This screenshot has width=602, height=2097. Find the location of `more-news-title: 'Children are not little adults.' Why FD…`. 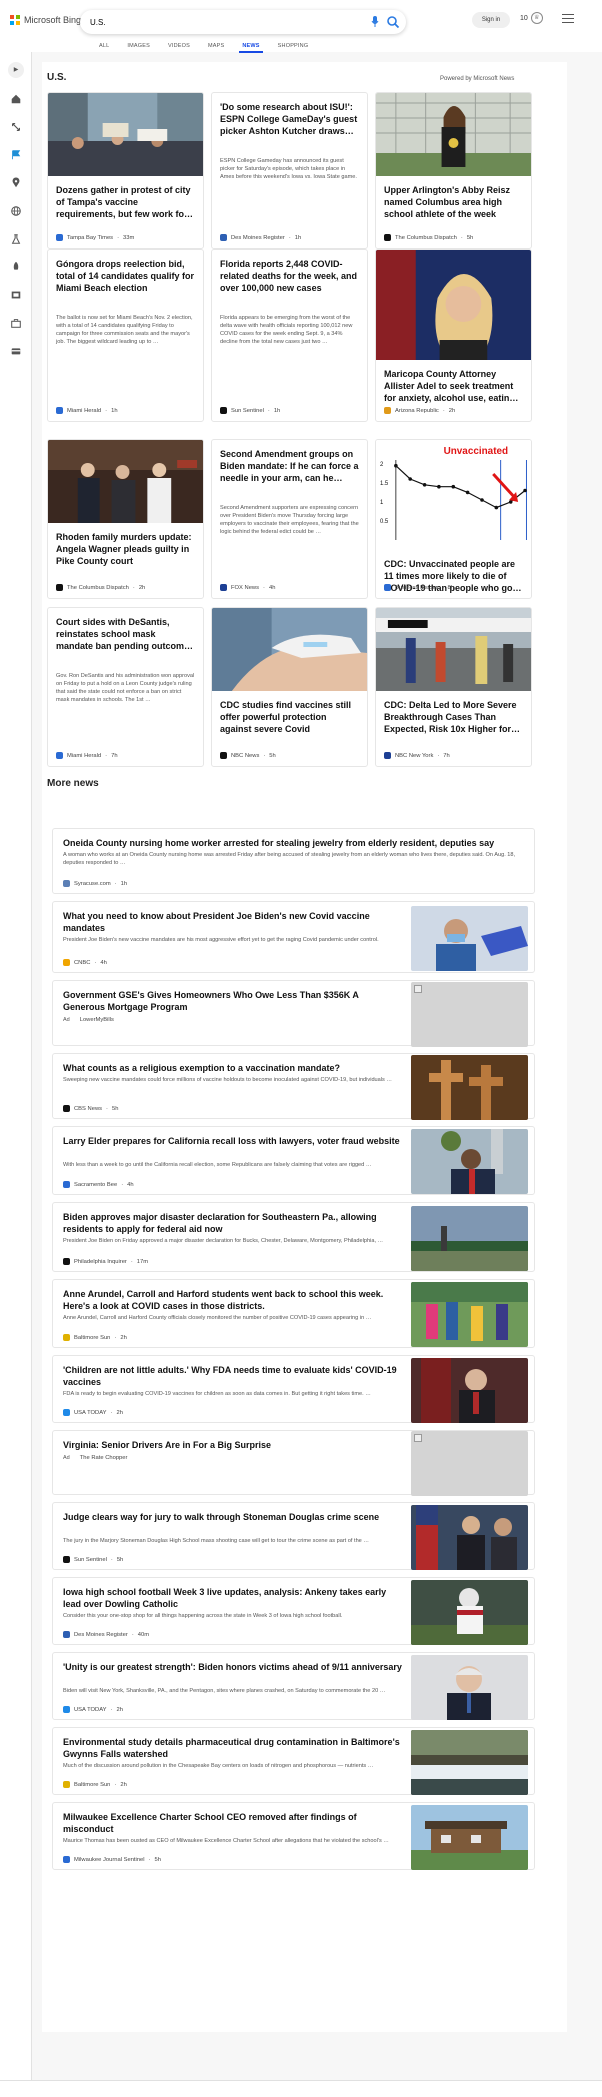

more-news-title: 'Children are not little adults.' Why FD… is located at coordinates (232, 1376).